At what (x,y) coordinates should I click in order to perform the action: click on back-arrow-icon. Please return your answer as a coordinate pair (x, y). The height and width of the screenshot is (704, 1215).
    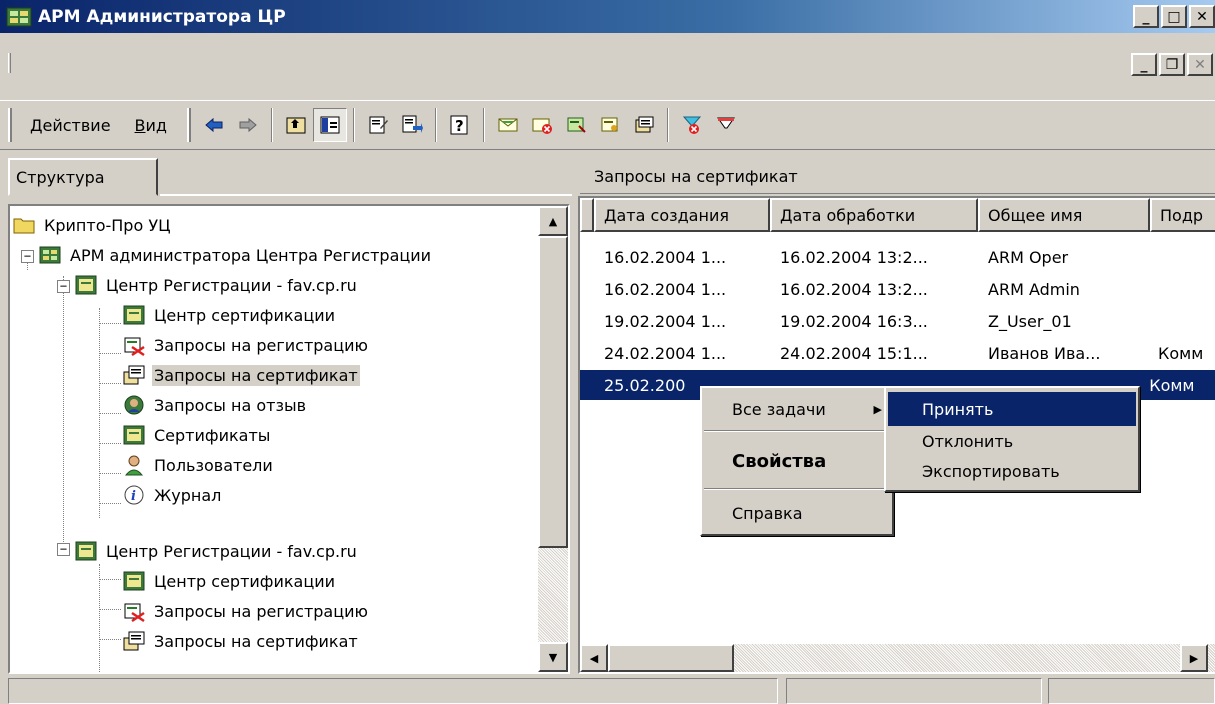
    Looking at the image, I should click on (214, 125).